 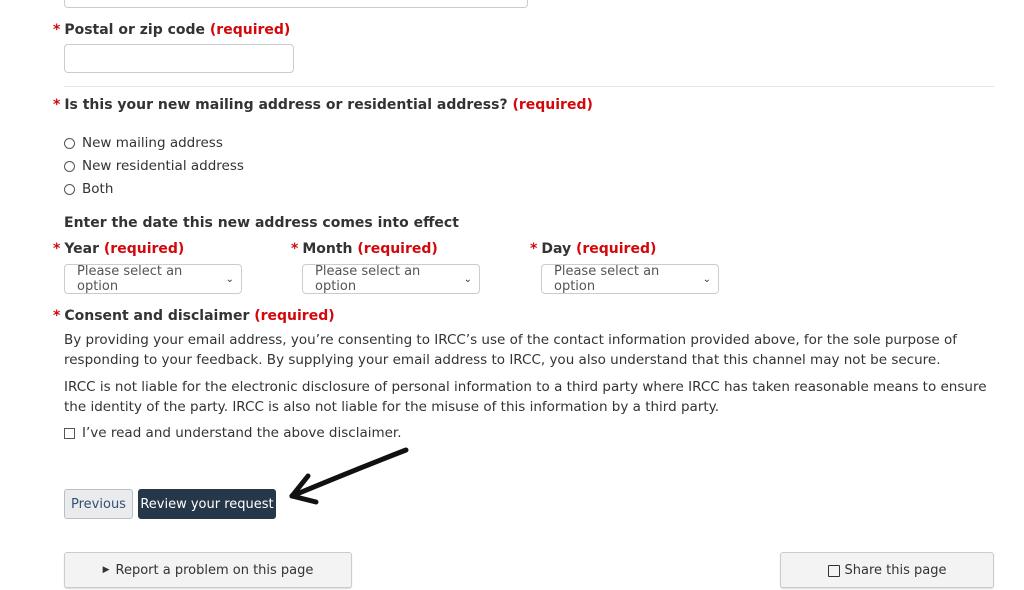 I want to click on required-star: *, so click(x=57, y=30).